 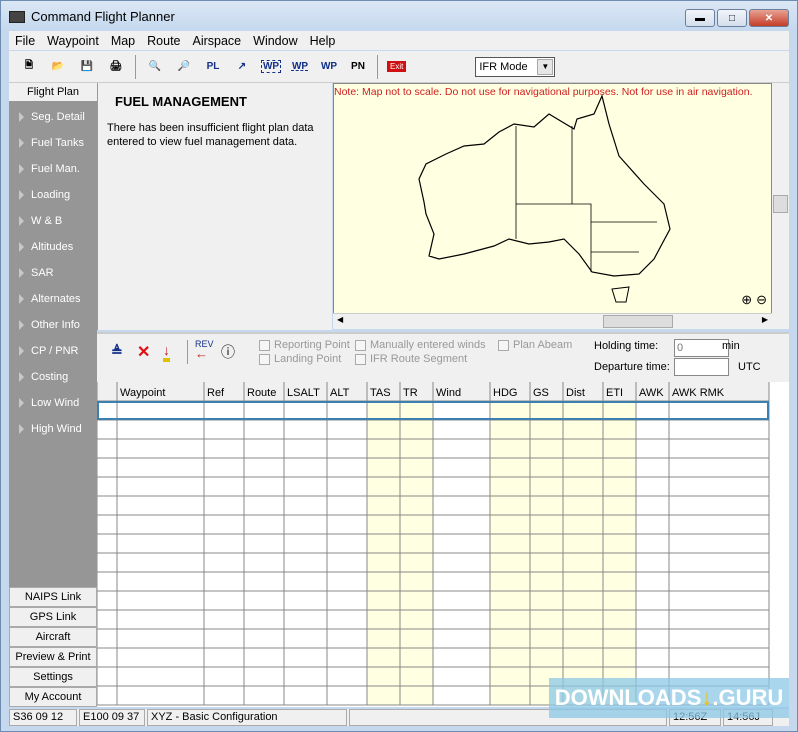 I want to click on map-vertical-scrollbar, so click(x=780, y=206).